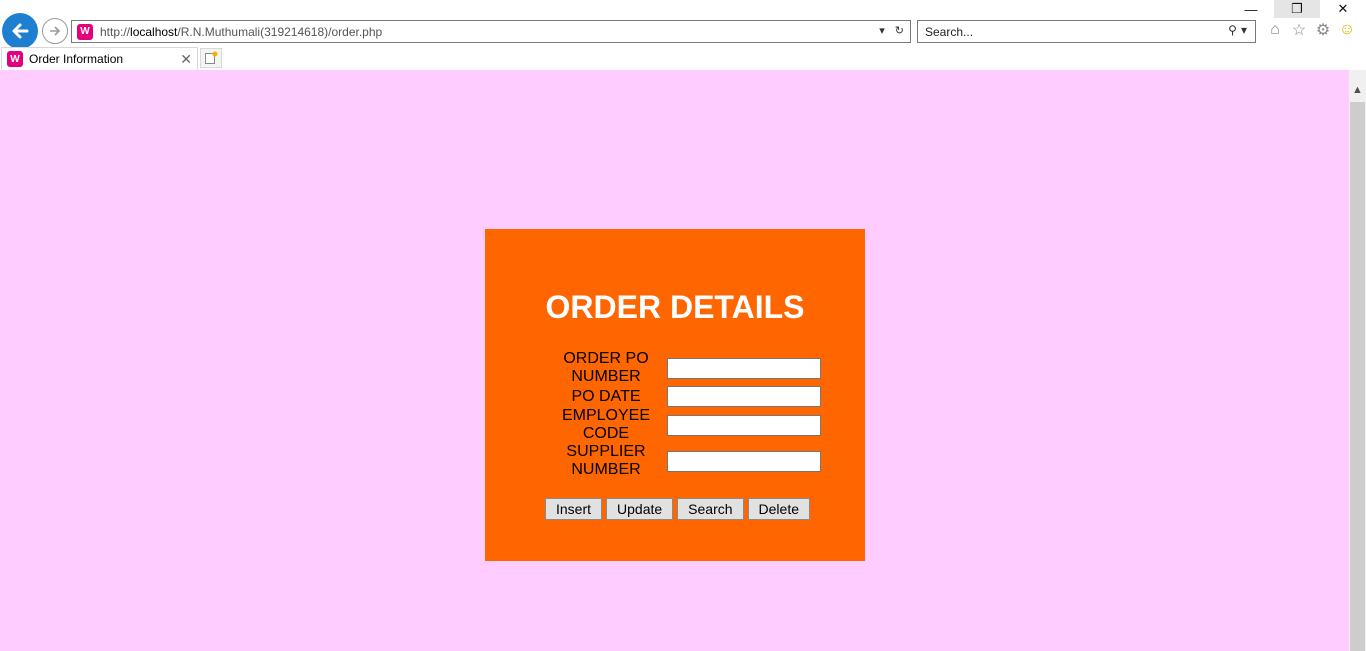 This screenshot has width=1366, height=651. Describe the element at coordinates (606, 424) in the screenshot. I see `employee-code-label: EMPLOYEE CODE` at that location.